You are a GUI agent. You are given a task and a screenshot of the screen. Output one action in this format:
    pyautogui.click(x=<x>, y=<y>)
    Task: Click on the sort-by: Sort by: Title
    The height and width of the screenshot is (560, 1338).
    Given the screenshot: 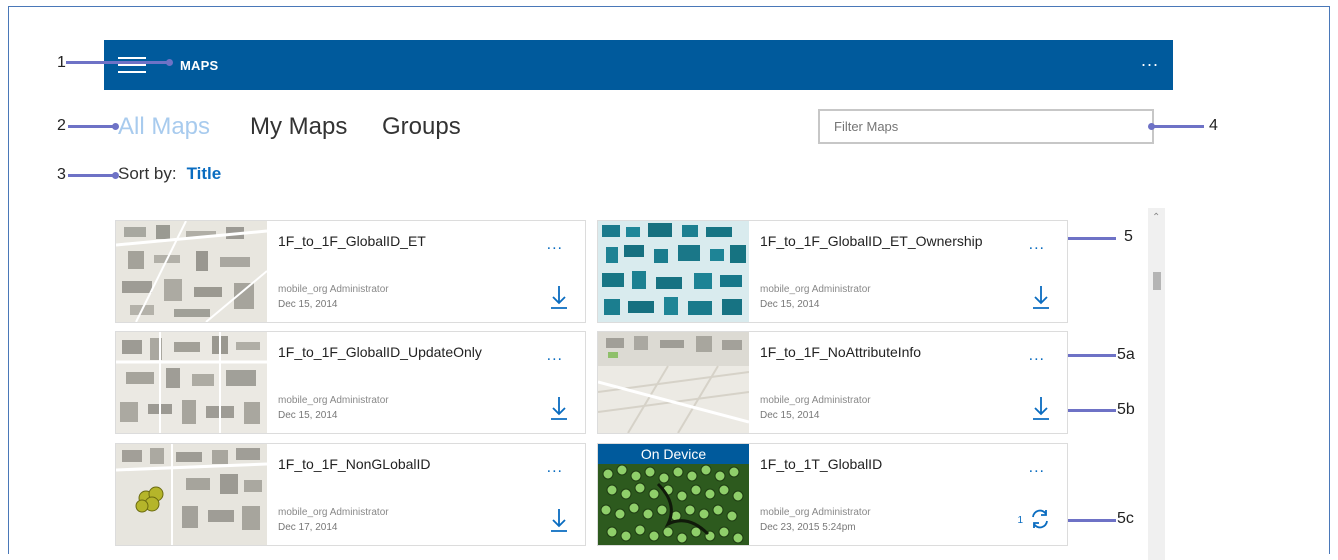 What is the action you would take?
    pyautogui.click(x=169, y=174)
    